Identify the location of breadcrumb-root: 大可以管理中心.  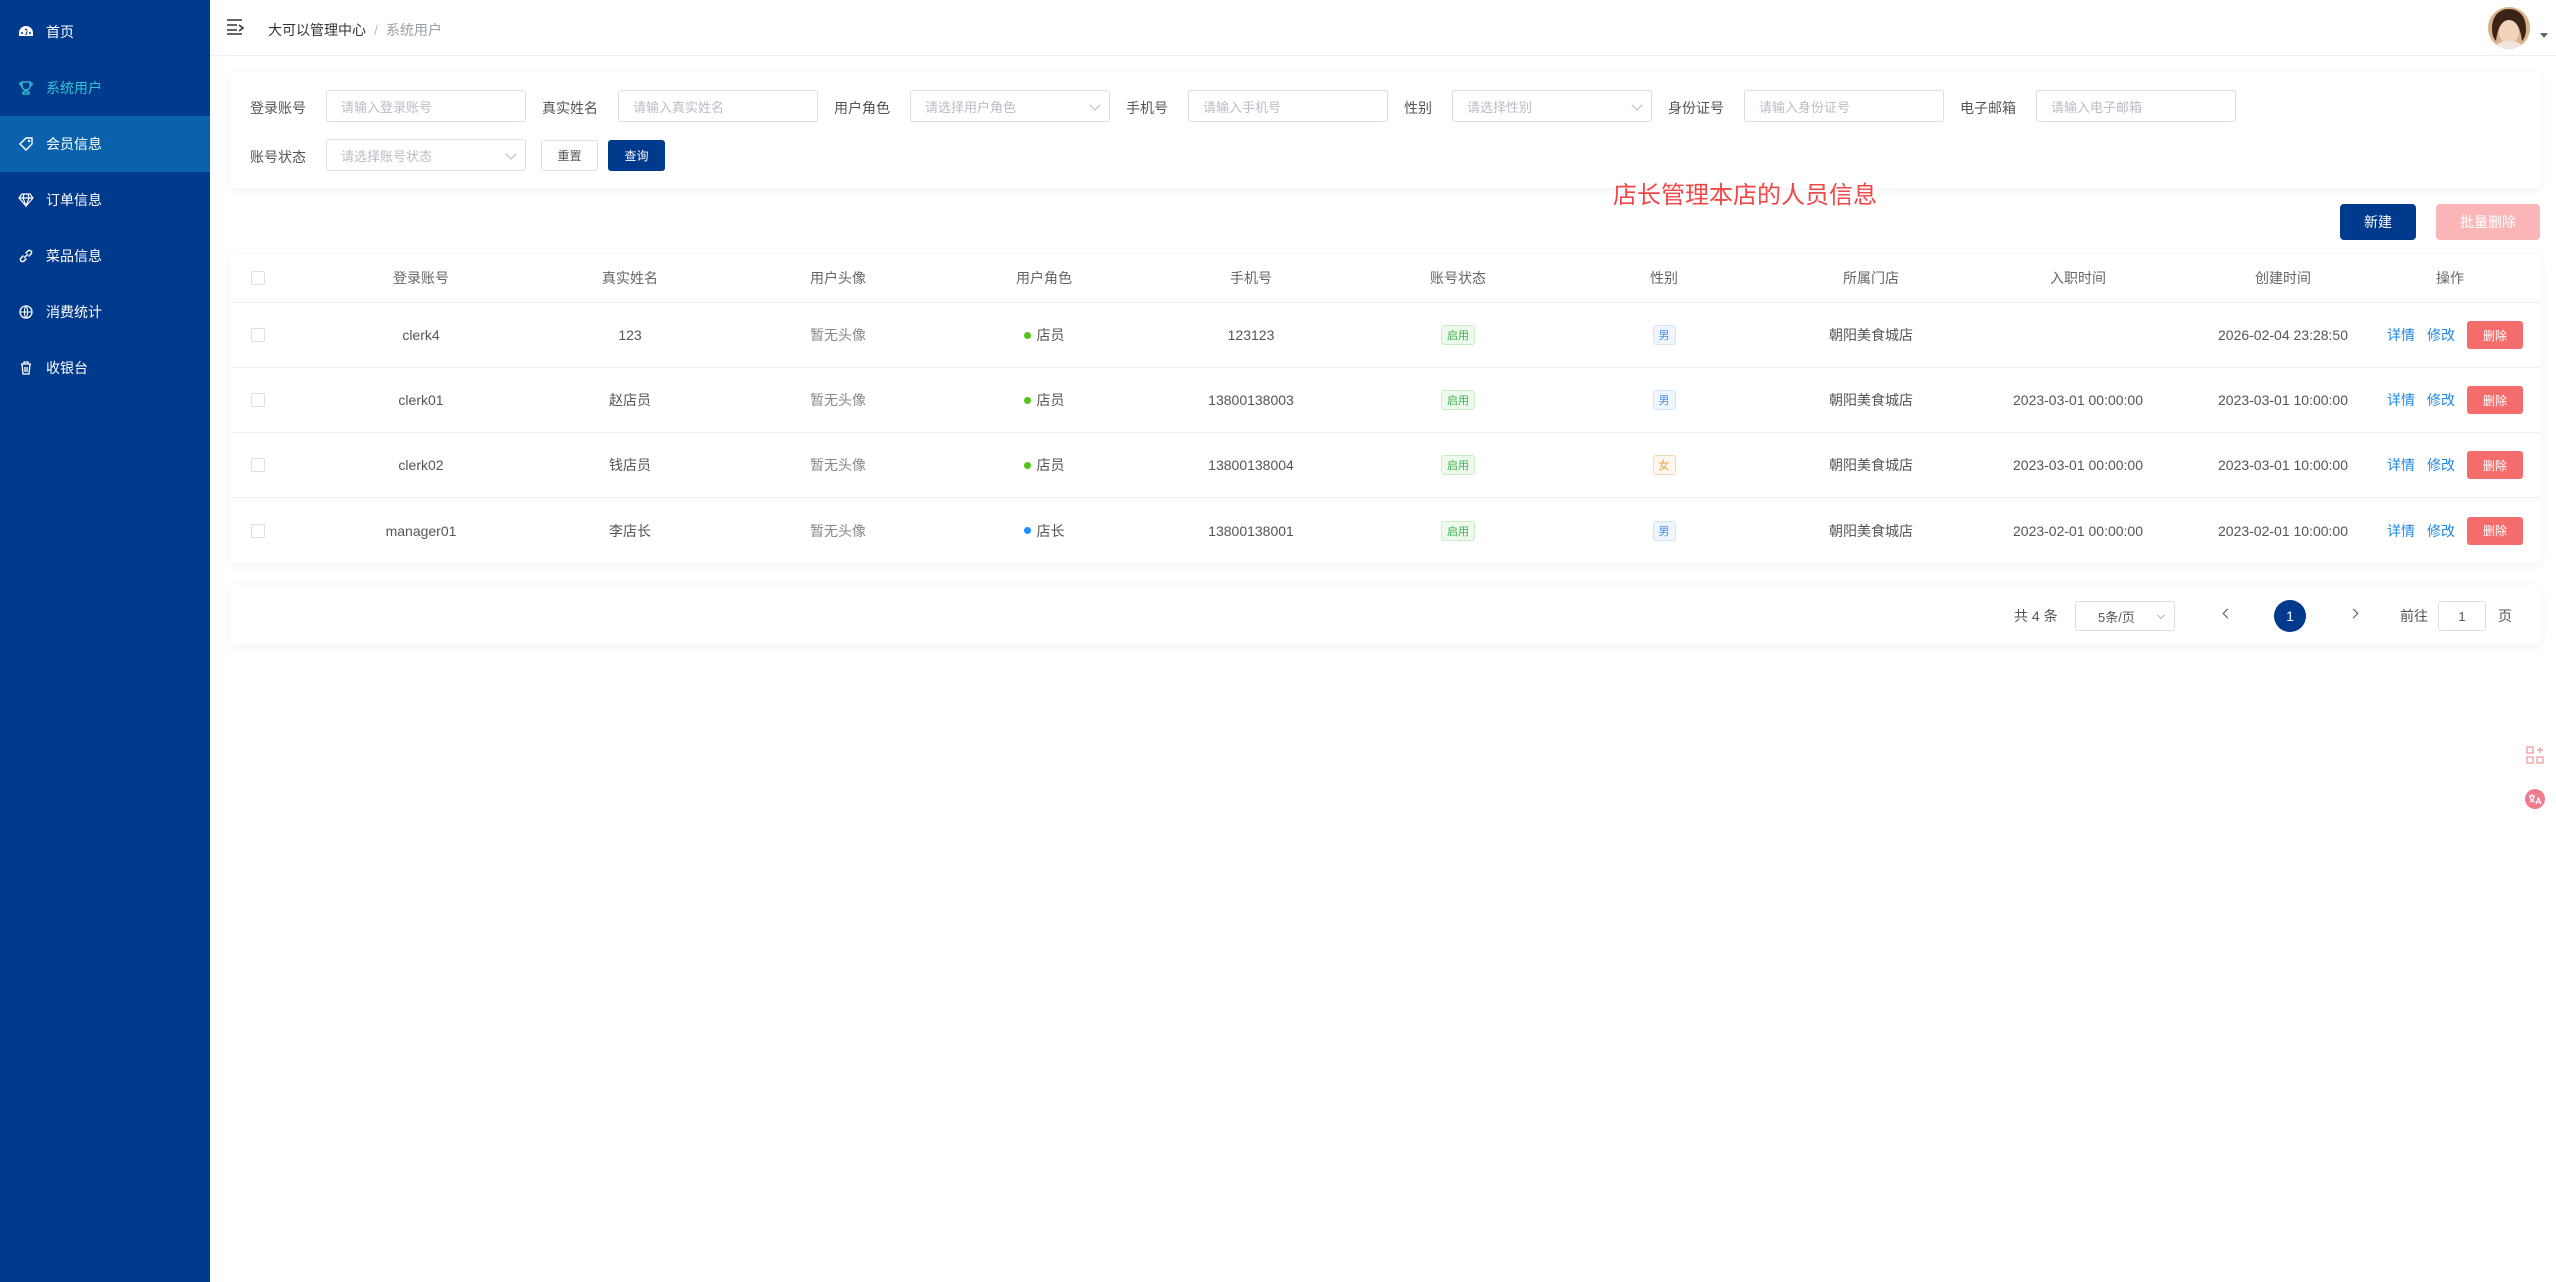
(317, 30).